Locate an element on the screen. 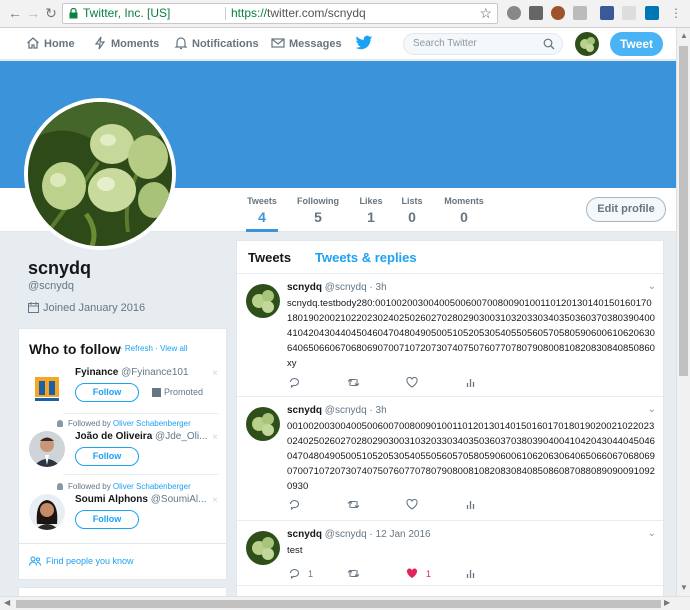 The width and height of the screenshot is (690, 610). heart-filled-icon is located at coordinates (412, 573).